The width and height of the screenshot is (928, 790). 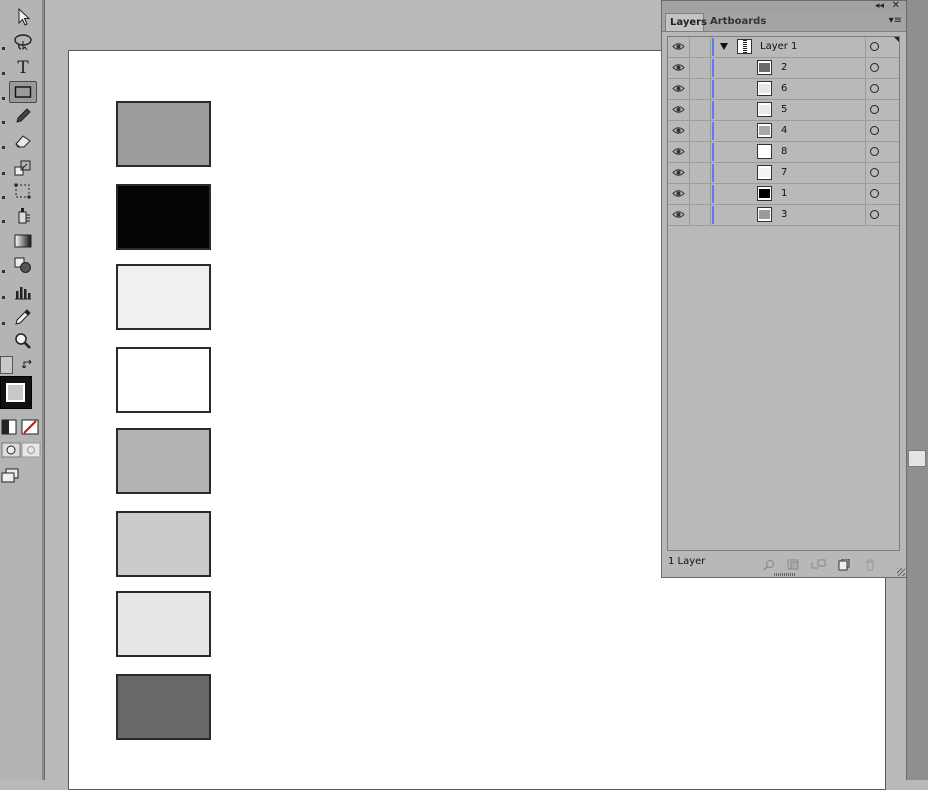 I want to click on sublayer-row: 4, so click(x=783, y=131).